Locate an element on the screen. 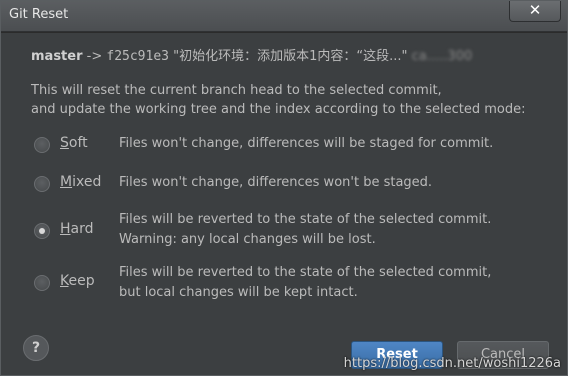 The height and width of the screenshot is (376, 568). radio-mixed is located at coordinates (42, 184).